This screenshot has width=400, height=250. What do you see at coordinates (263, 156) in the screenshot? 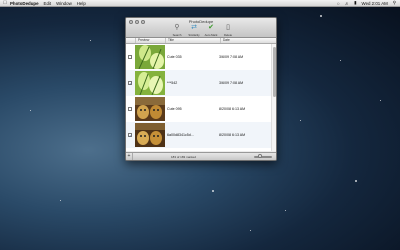
I see `thumbnail-size-slider` at bounding box center [263, 156].